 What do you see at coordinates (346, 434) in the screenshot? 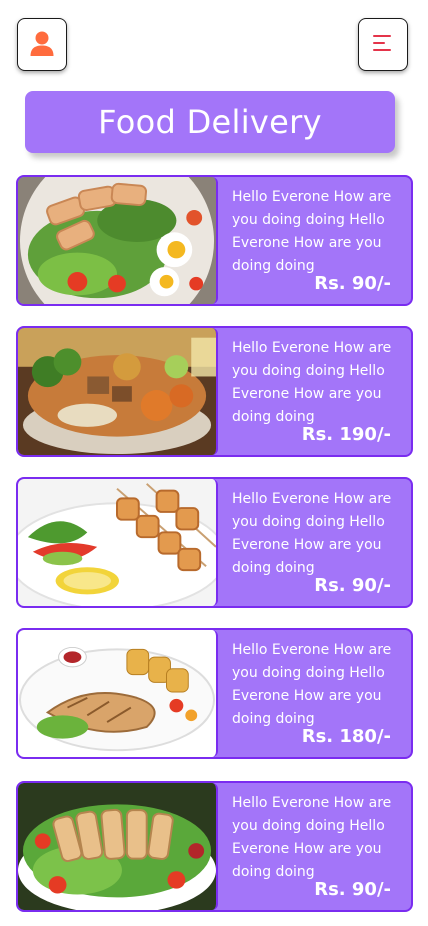
I see `food-price: Rs. 190/-` at bounding box center [346, 434].